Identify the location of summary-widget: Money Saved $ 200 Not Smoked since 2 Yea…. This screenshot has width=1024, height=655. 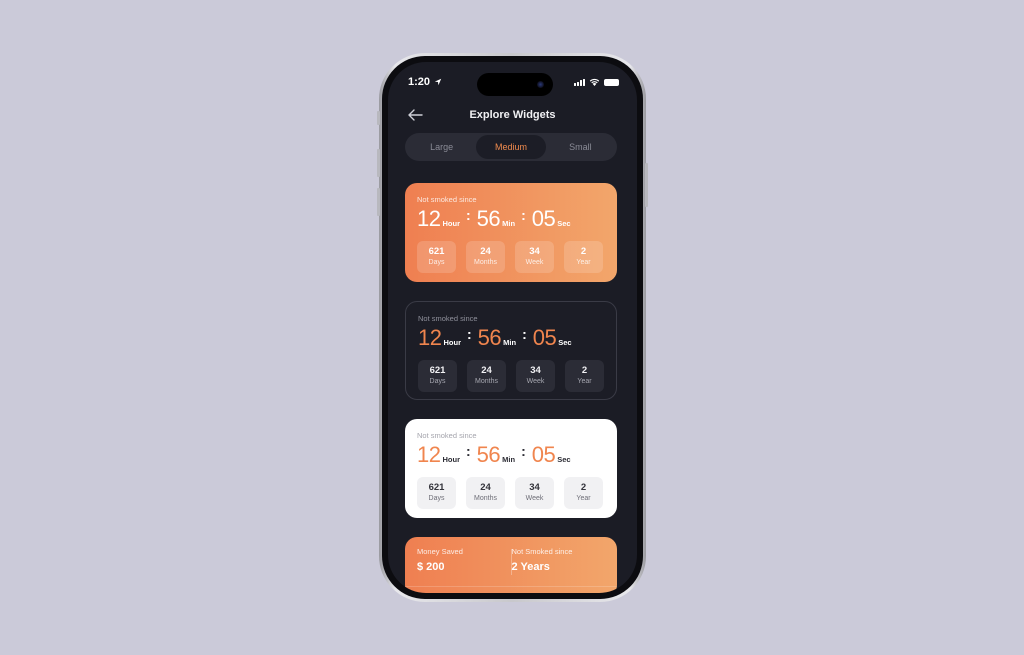
(511, 565).